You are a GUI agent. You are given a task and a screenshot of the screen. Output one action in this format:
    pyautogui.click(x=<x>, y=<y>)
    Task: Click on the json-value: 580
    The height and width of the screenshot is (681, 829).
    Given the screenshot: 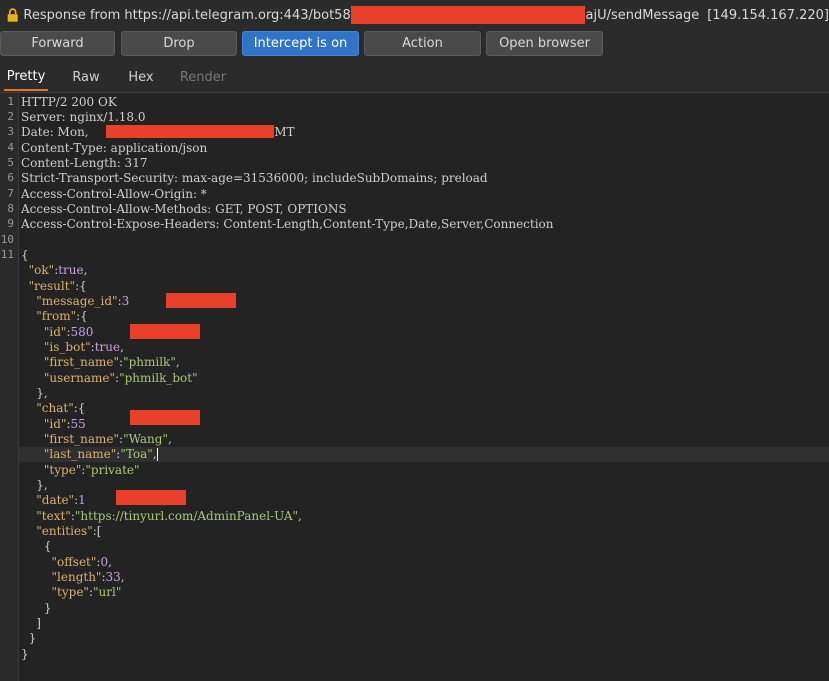 What is the action you would take?
    pyautogui.click(x=82, y=332)
    